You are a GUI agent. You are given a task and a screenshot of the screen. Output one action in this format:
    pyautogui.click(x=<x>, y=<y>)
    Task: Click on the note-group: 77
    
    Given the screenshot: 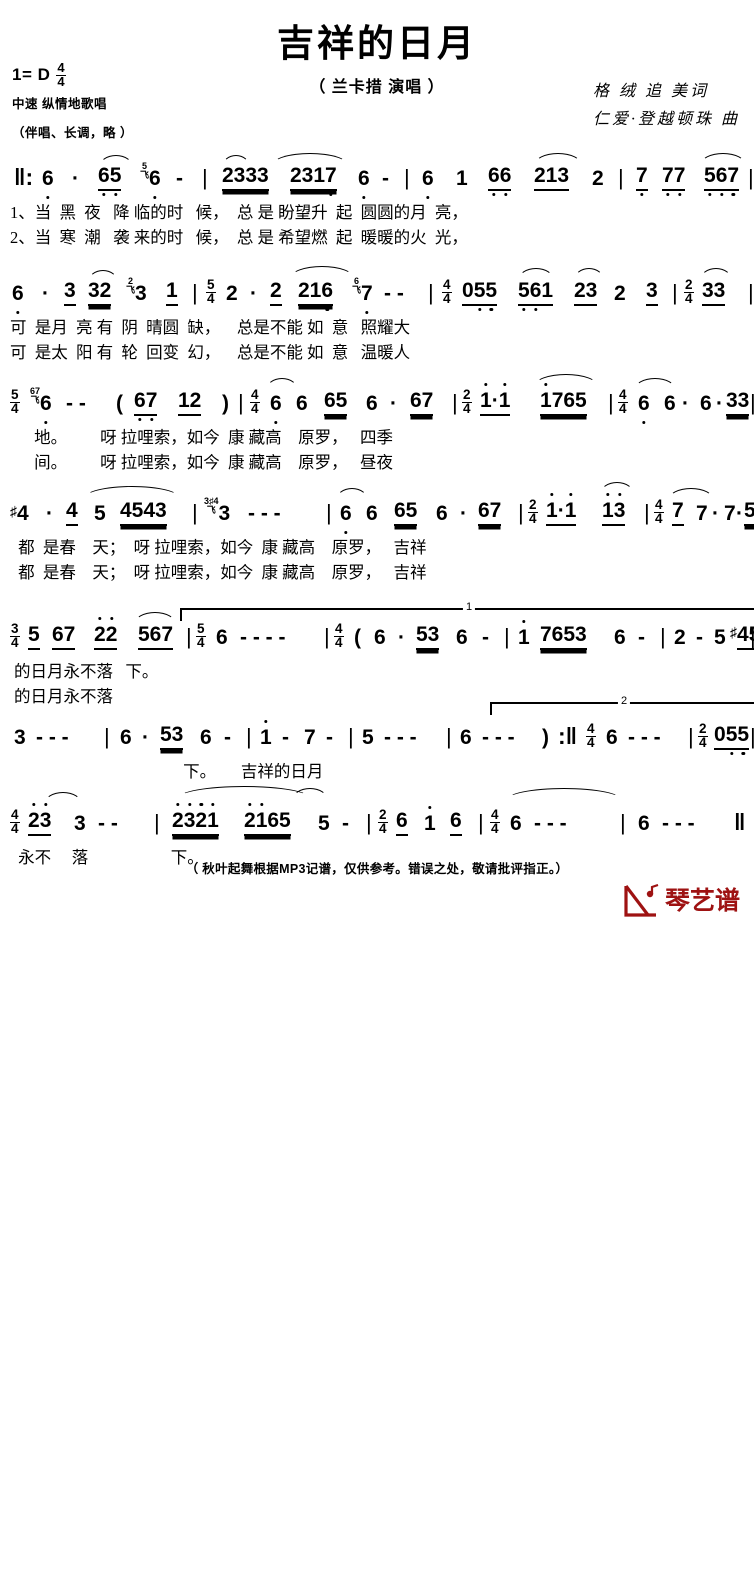 What is the action you would take?
    pyautogui.click(x=674, y=177)
    